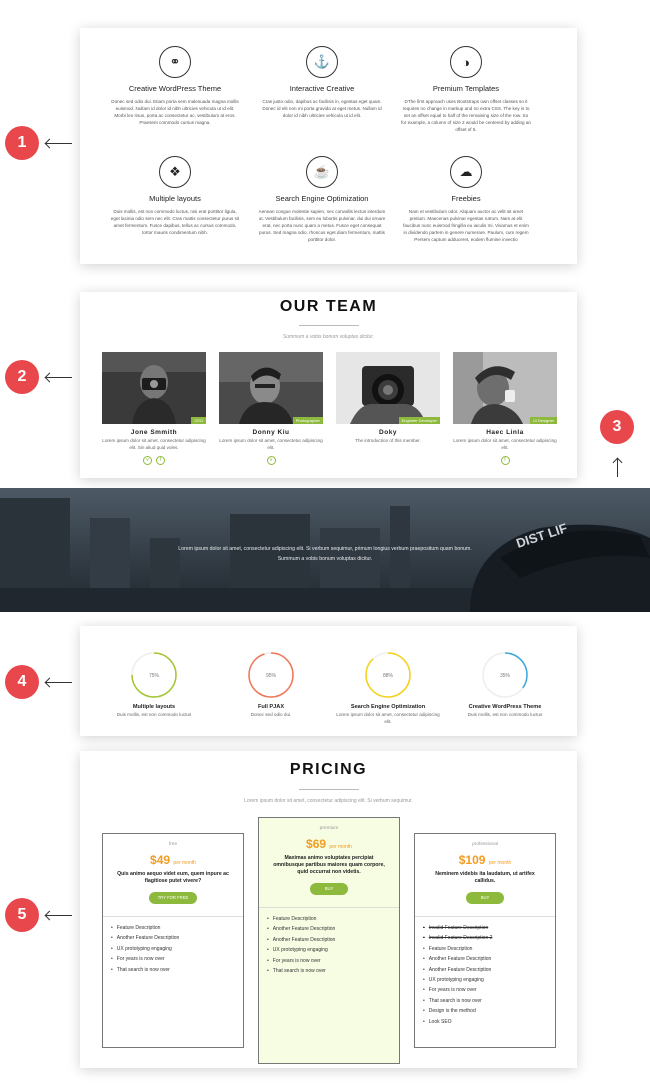 The width and height of the screenshot is (650, 1091). What do you see at coordinates (322, 62) in the screenshot?
I see `anchor-icon: ⚓` at bounding box center [322, 62].